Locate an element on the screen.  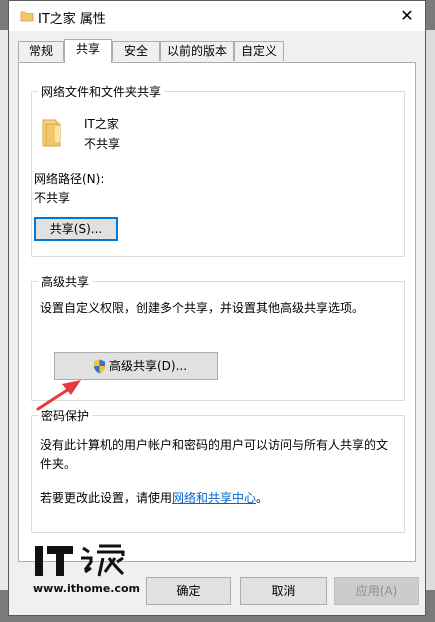
password-protection-description-line1: 没有此计算机的用户帐户和密码的用户可以访问与所有人共享的文 is located at coordinates (214, 445).